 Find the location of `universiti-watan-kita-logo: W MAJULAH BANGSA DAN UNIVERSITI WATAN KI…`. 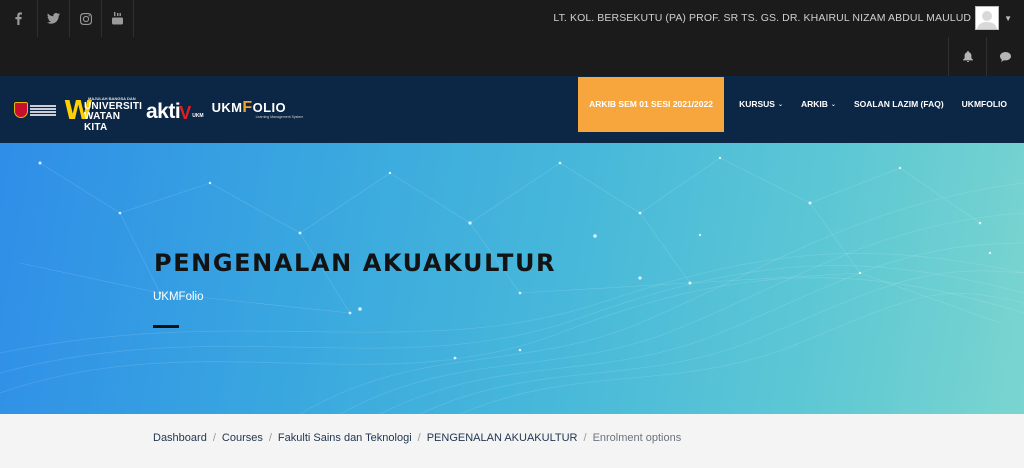

universiti-watan-kita-logo: W MAJULAH BANGSA DAN UNIVERSITI WATAN KI… is located at coordinates (103, 114).